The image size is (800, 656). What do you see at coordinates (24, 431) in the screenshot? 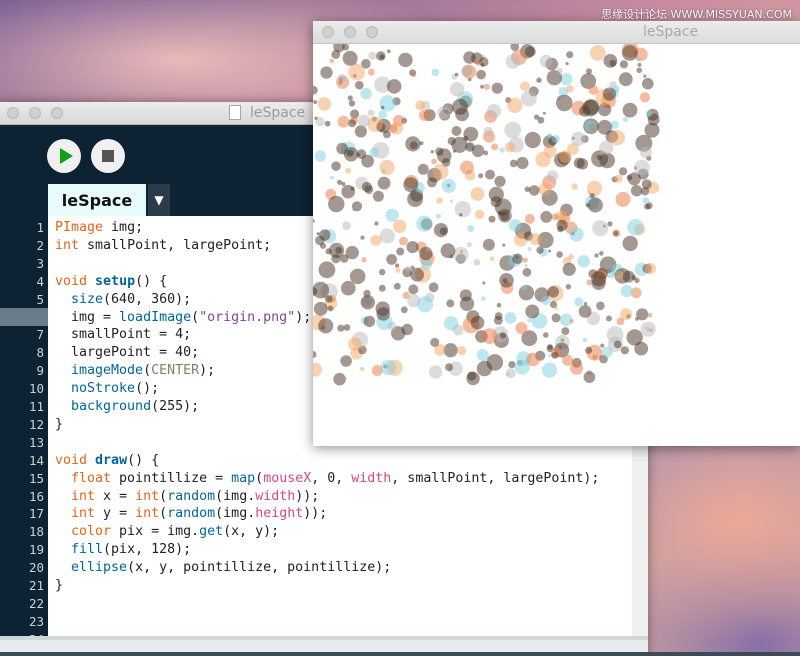
I see `line-number-gutter: 123456789101112131415161718192021222324` at bounding box center [24, 431].